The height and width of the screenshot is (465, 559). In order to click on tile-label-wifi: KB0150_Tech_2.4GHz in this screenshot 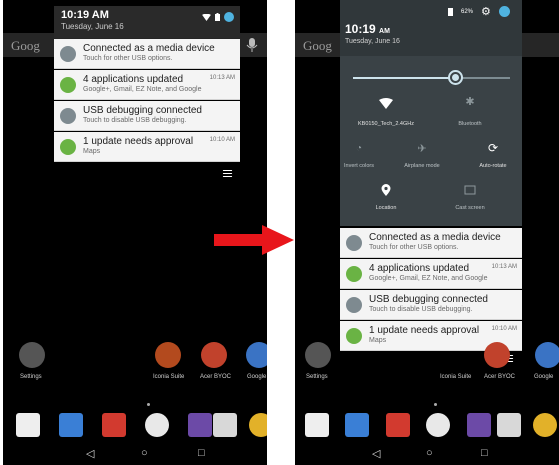, I will do `click(386, 124)`.